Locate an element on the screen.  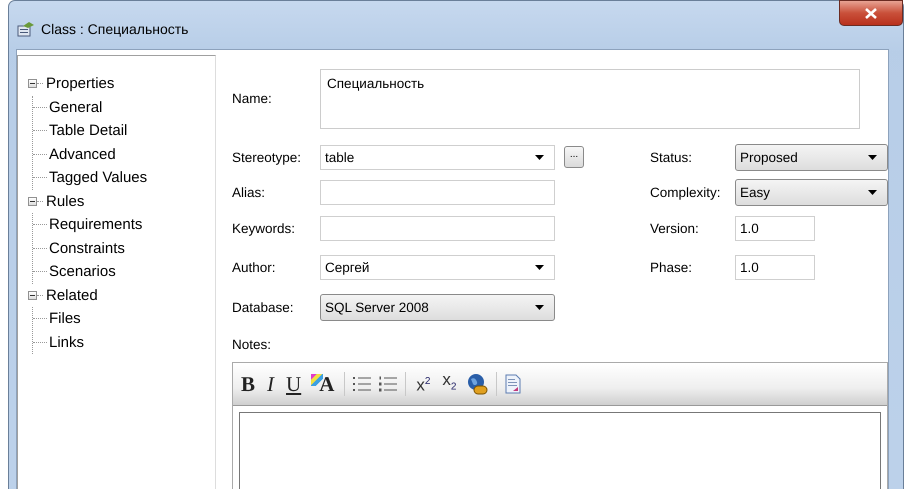
name-field: Специальность is located at coordinates (590, 99).